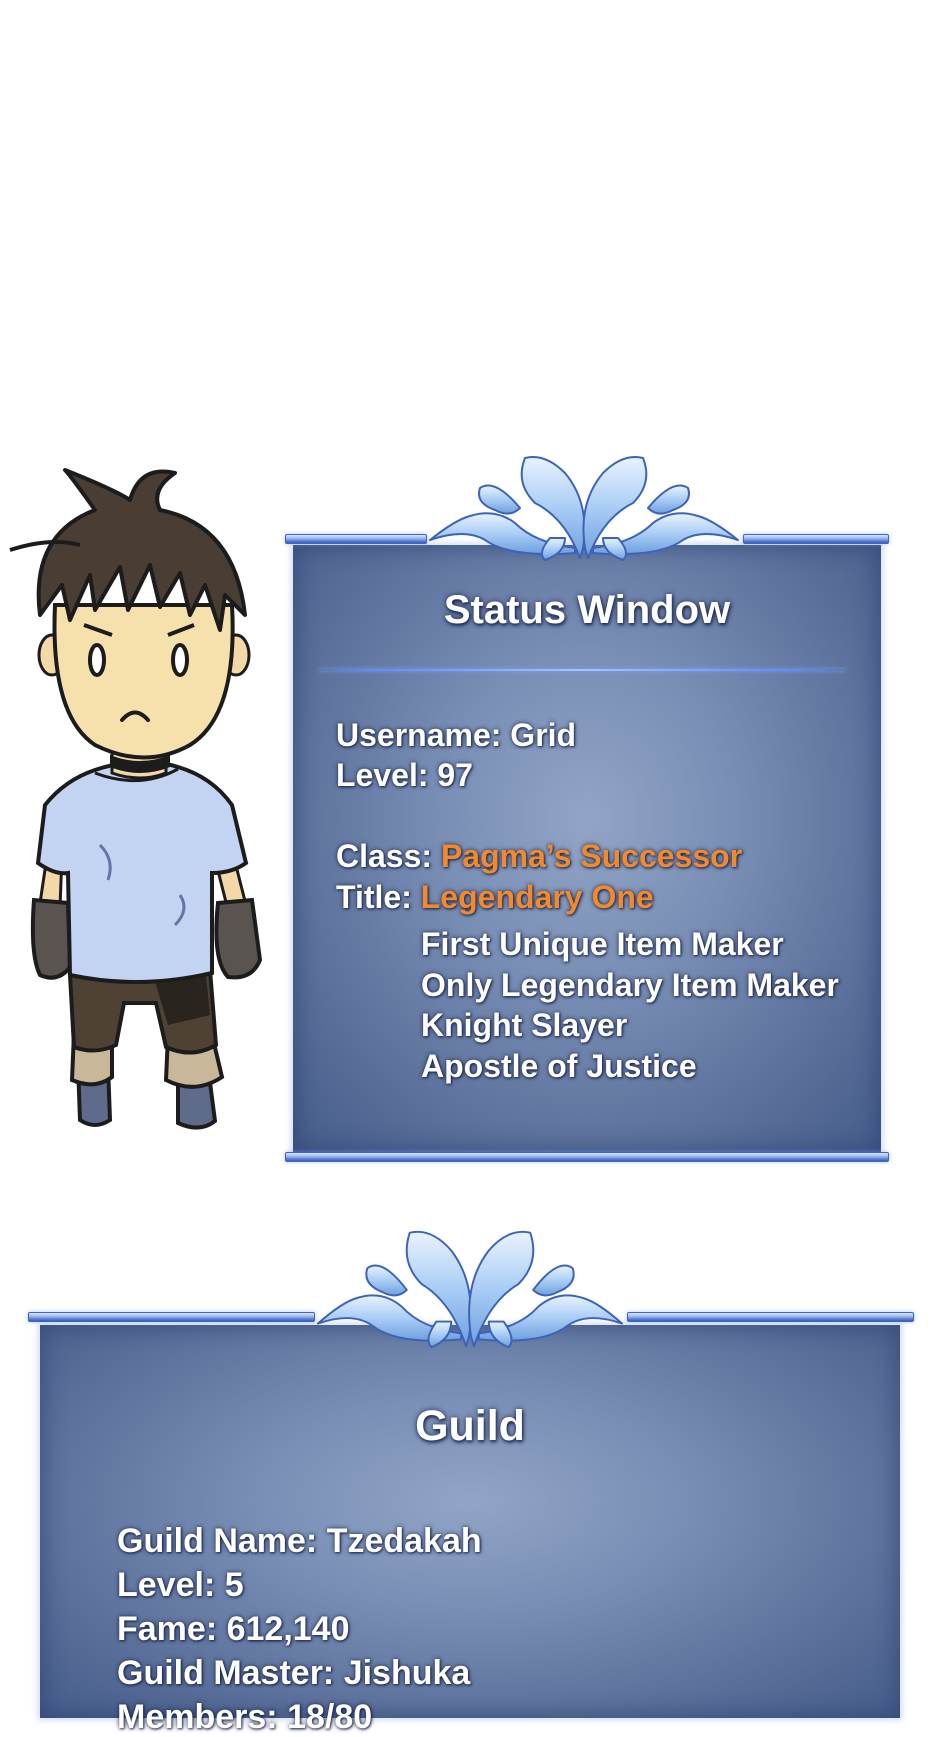  I want to click on title-value: Legendary One, so click(537, 897).